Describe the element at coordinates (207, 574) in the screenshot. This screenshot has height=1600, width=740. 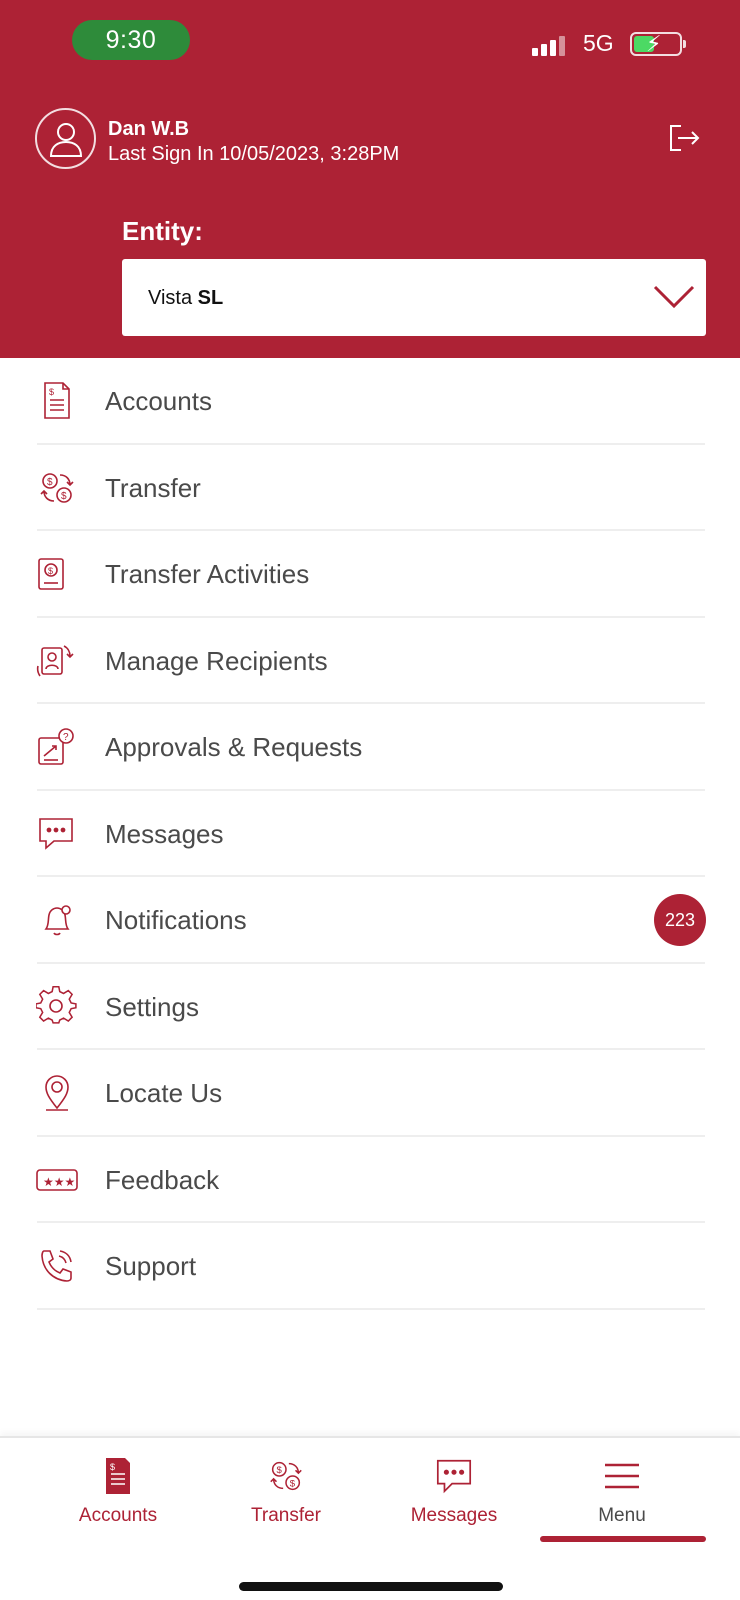
I see `menu-item-label: Transfer Activities` at that location.